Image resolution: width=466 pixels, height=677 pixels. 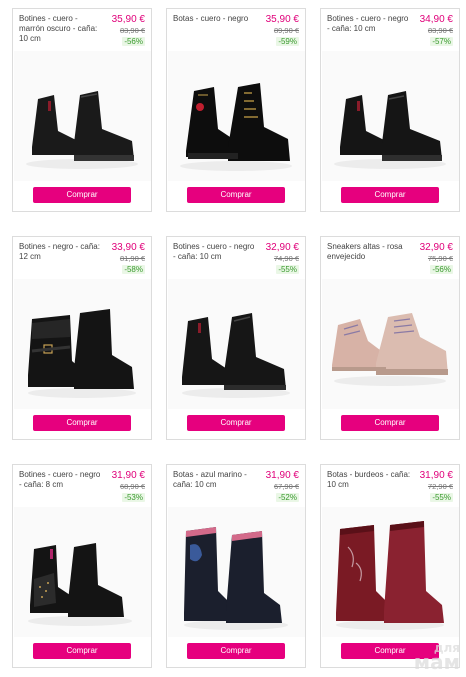 What do you see at coordinates (369, 480) in the screenshot?
I see `product-title: Botas - burdeos - caña: 10 cm` at bounding box center [369, 480].